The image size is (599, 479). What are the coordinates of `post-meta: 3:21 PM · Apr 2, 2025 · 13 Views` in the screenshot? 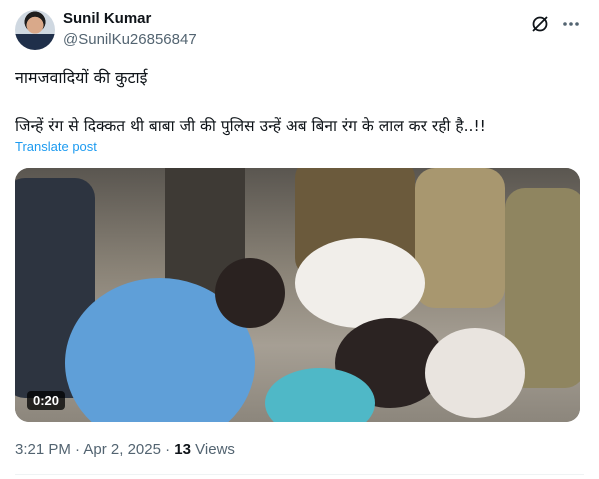 It's located at (125, 449).